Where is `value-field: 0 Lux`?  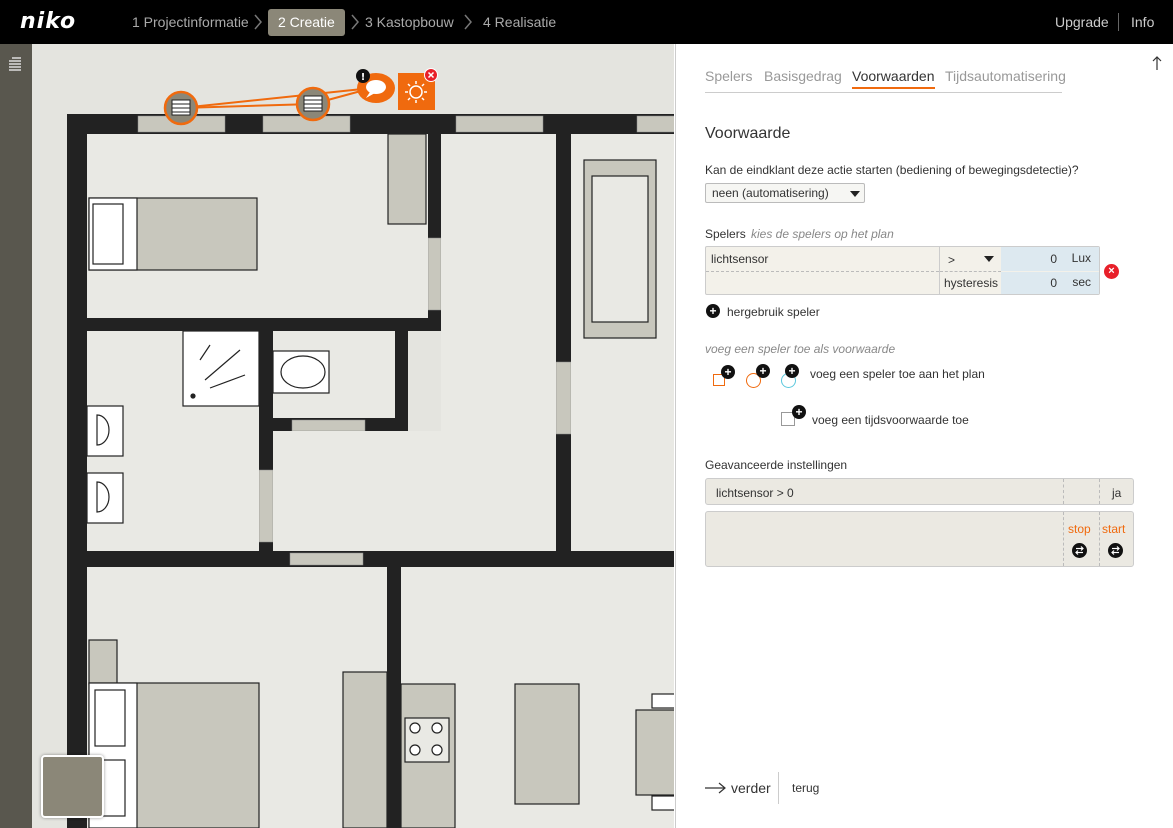 value-field: 0 Lux is located at coordinates (1050, 259).